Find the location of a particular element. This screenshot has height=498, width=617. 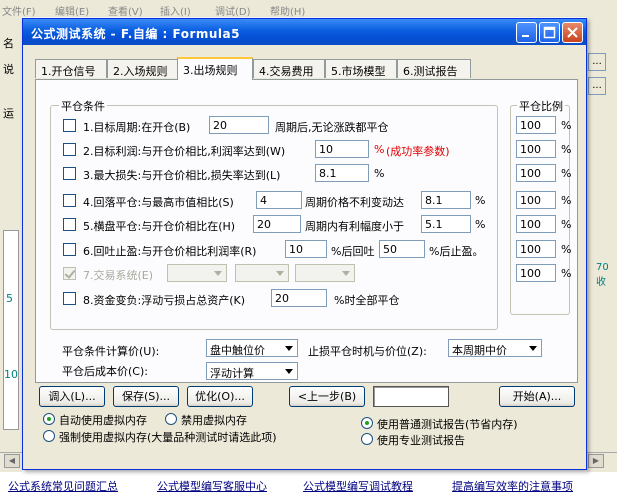

menu-debug: 调试(D) is located at coordinates (233, 10).